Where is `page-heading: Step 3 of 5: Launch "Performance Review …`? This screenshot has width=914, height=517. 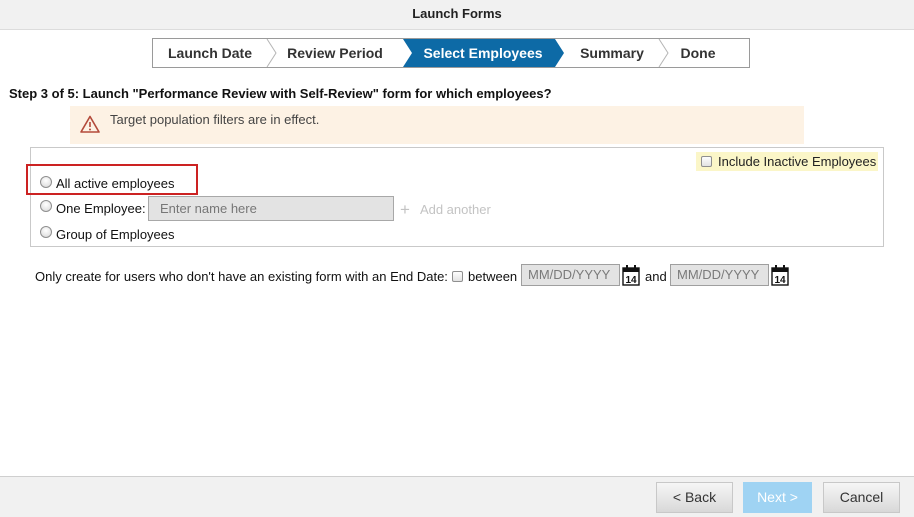
page-heading: Step 3 of 5: Launch "Performance Review … is located at coordinates (280, 93).